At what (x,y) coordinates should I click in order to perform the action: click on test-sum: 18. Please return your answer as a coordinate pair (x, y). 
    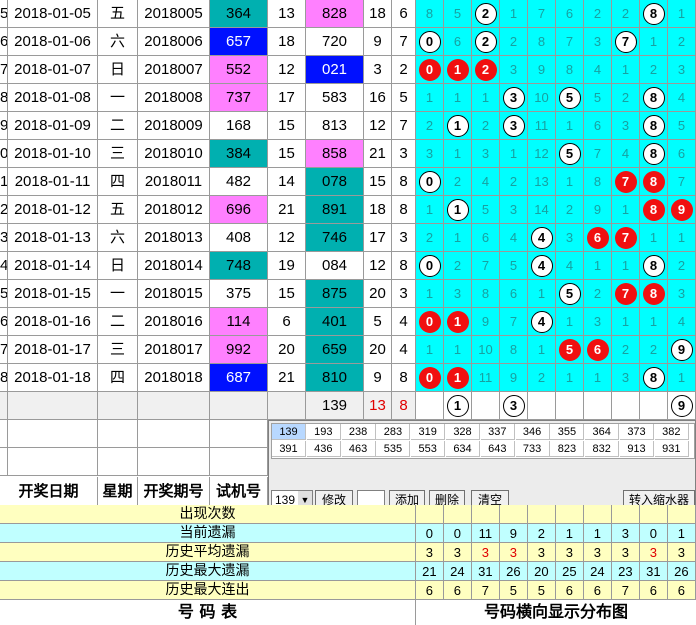
    Looking at the image, I should click on (287, 42).